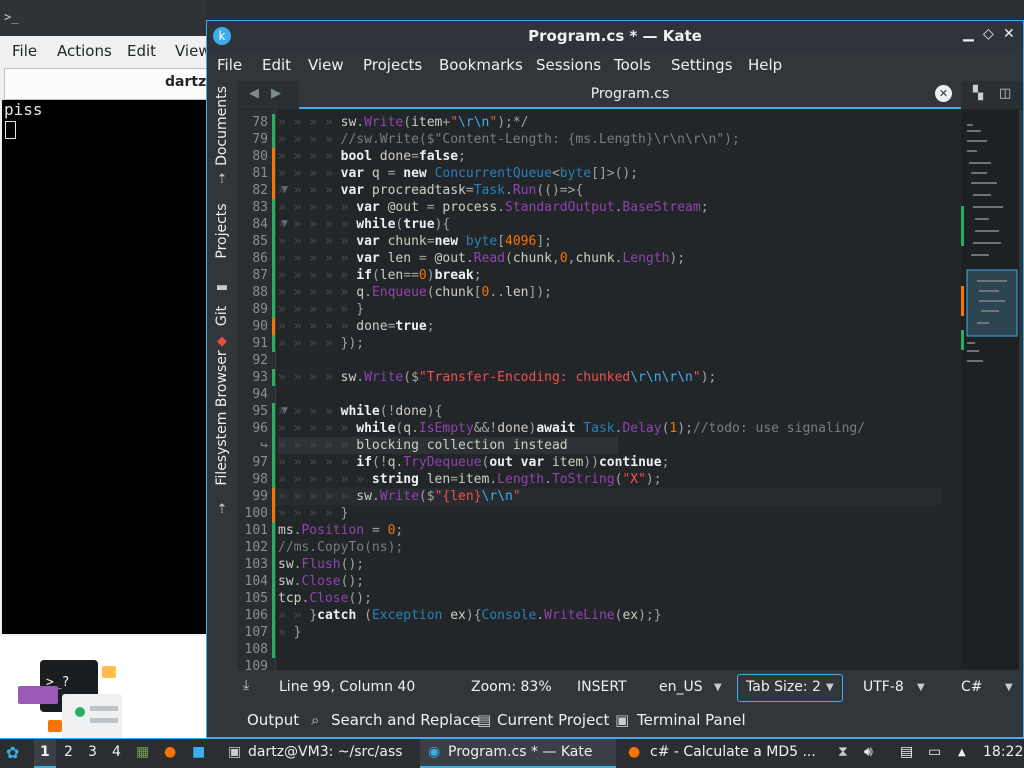 The height and width of the screenshot is (768, 1024). Describe the element at coordinates (256, 513) in the screenshot. I see `line-number: 100` at that location.